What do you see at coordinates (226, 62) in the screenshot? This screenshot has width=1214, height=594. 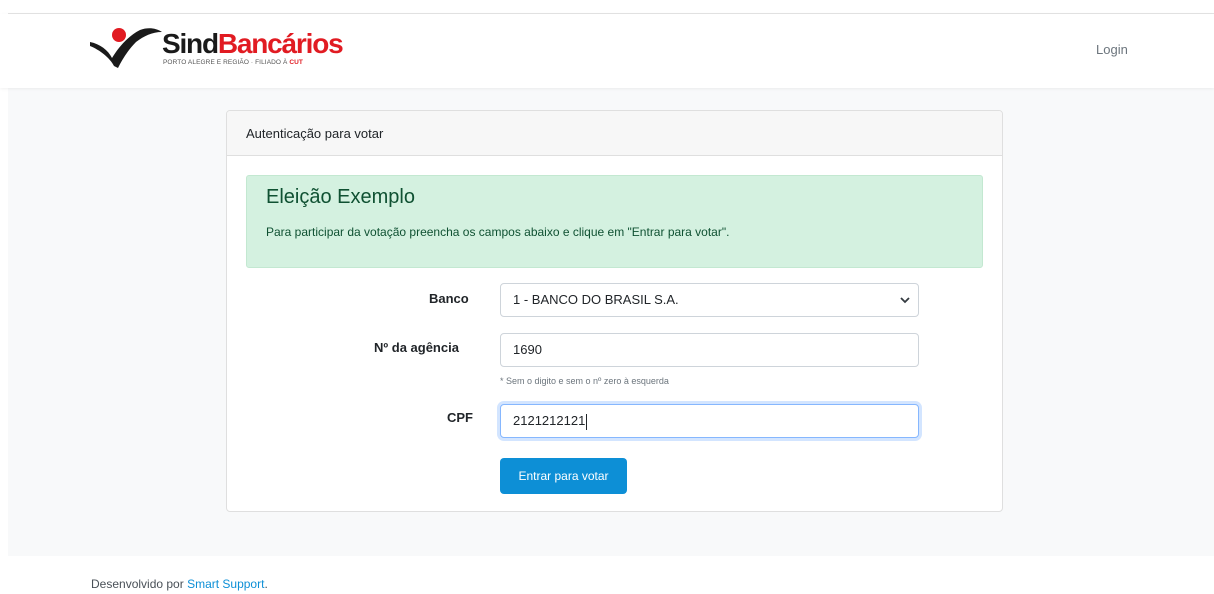 I see `brand-subtitle-text: PORTO ALEGRE E REGIÃO · FILIADO À` at bounding box center [226, 62].